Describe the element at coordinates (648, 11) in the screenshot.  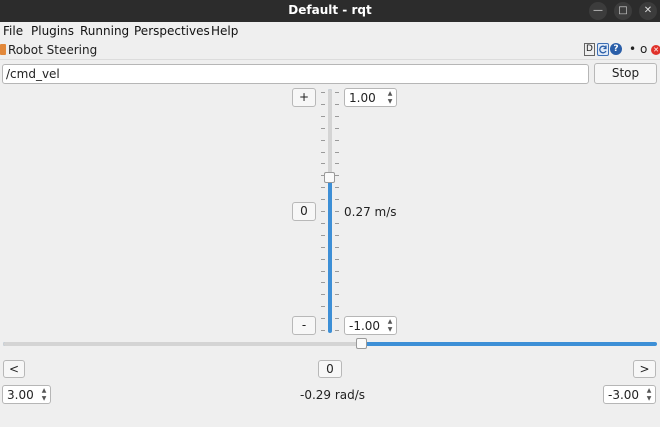
I see `close-icon: ✕` at that location.